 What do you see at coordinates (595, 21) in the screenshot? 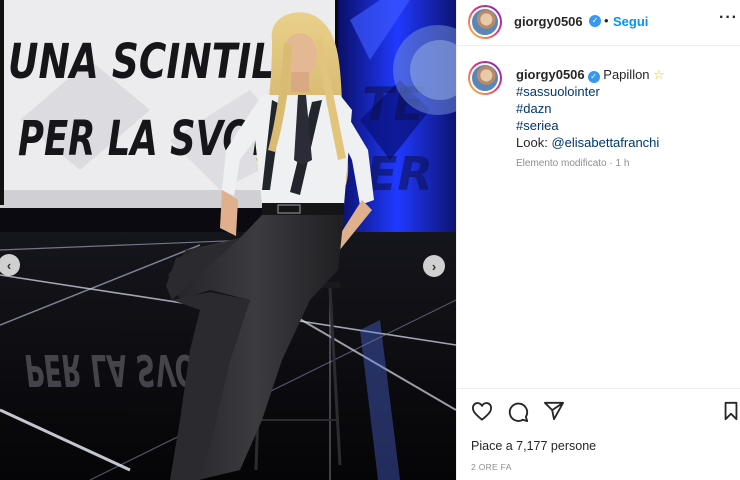
I see `verified-badge-icon: ✓` at bounding box center [595, 21].